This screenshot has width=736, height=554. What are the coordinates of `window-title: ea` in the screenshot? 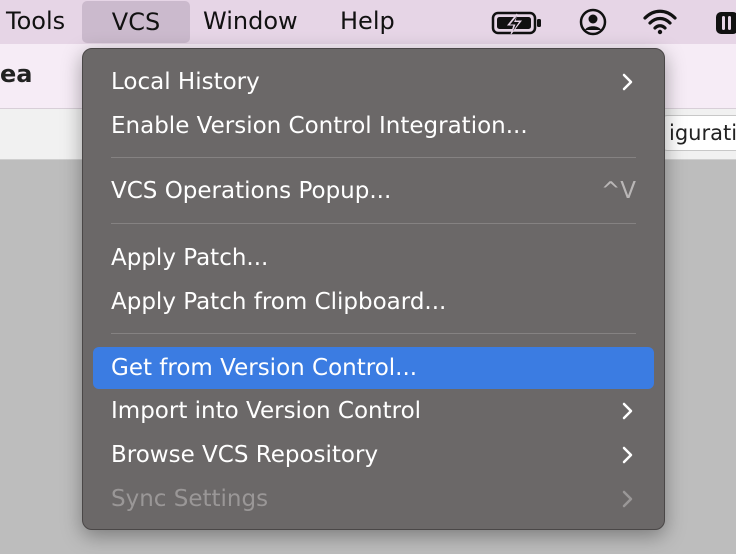 It's located at (16, 74).